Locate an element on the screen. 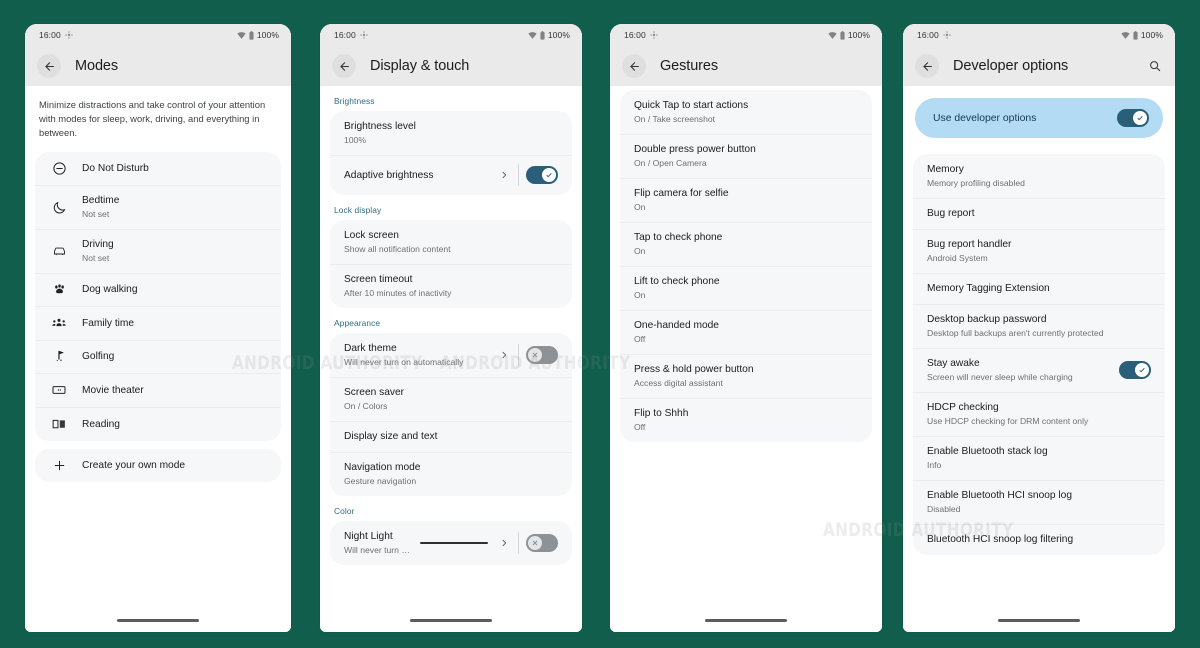  list-item-title: Memory Tagging Extension is located at coordinates (988, 288).